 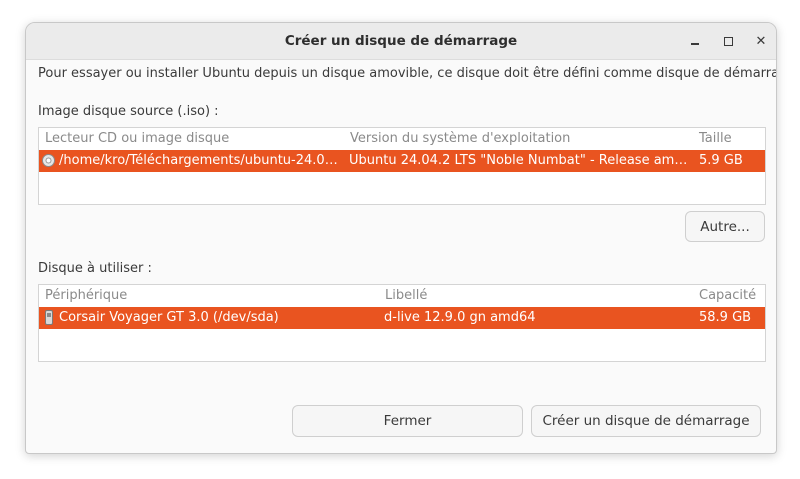 What do you see at coordinates (725, 317) in the screenshot?
I see `capacity-cell: 58.9 GB` at bounding box center [725, 317].